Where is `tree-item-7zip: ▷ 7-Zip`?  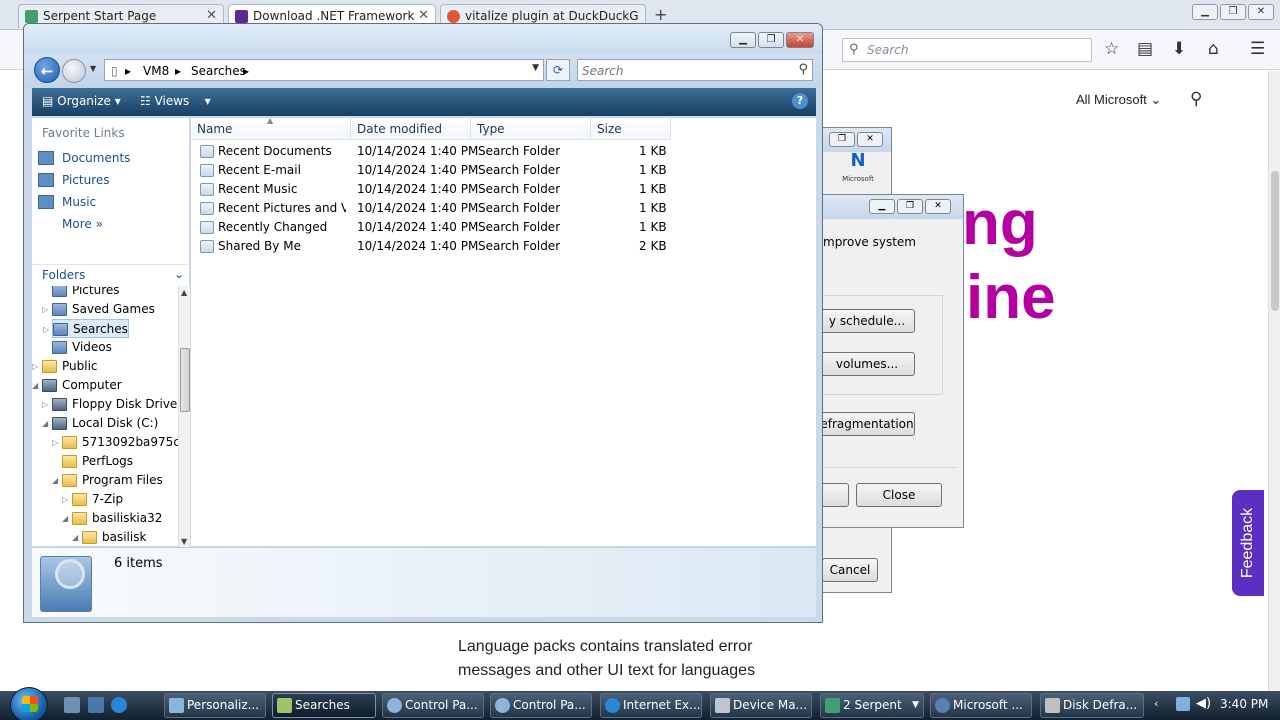 tree-item-7zip: ▷ 7-Zip is located at coordinates (92, 499).